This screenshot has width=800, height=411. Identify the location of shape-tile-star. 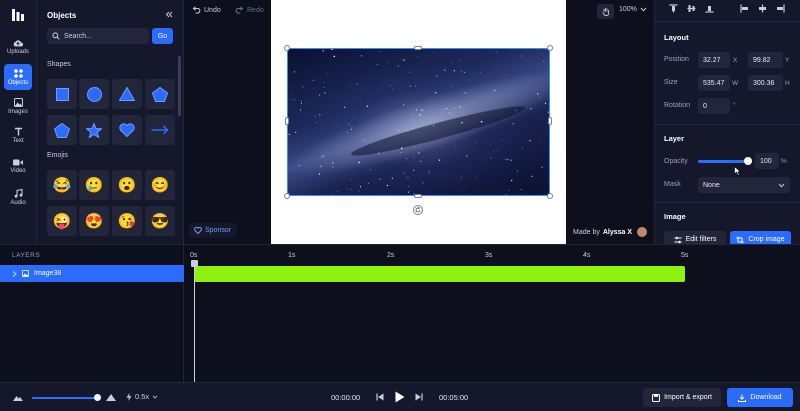
(94, 130).